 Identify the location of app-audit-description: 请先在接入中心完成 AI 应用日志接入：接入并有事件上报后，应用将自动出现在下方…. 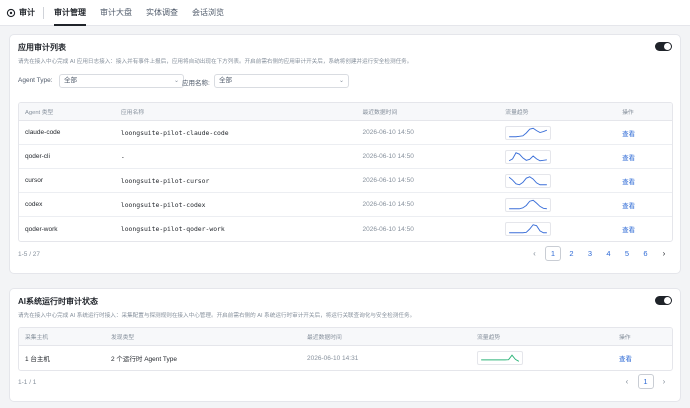
(215, 62).